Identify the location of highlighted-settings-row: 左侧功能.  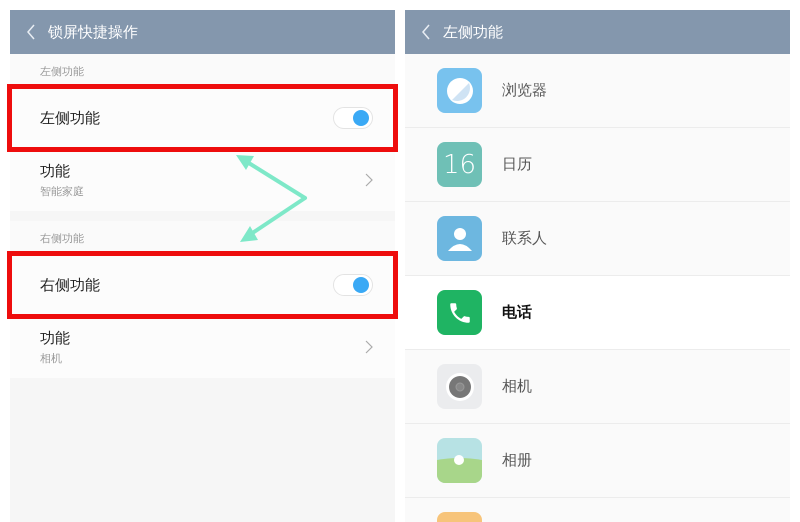
(202, 118).